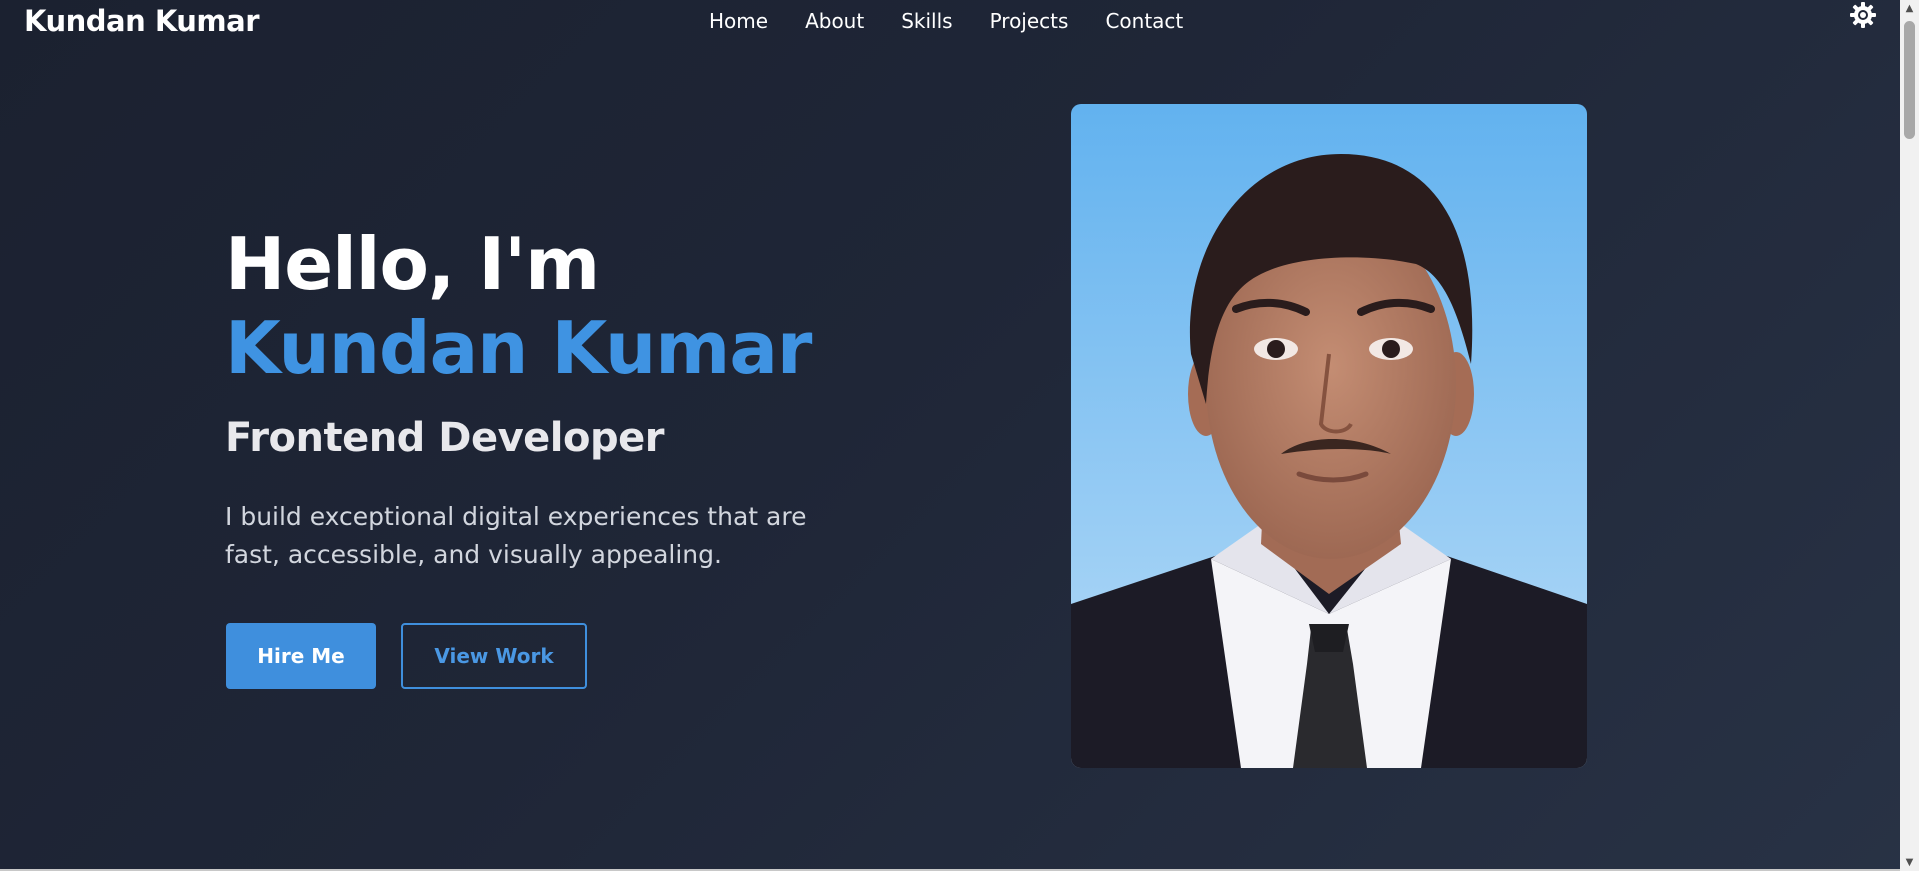  What do you see at coordinates (1144, 21) in the screenshot?
I see `nav-link-contact: Contact` at bounding box center [1144, 21].